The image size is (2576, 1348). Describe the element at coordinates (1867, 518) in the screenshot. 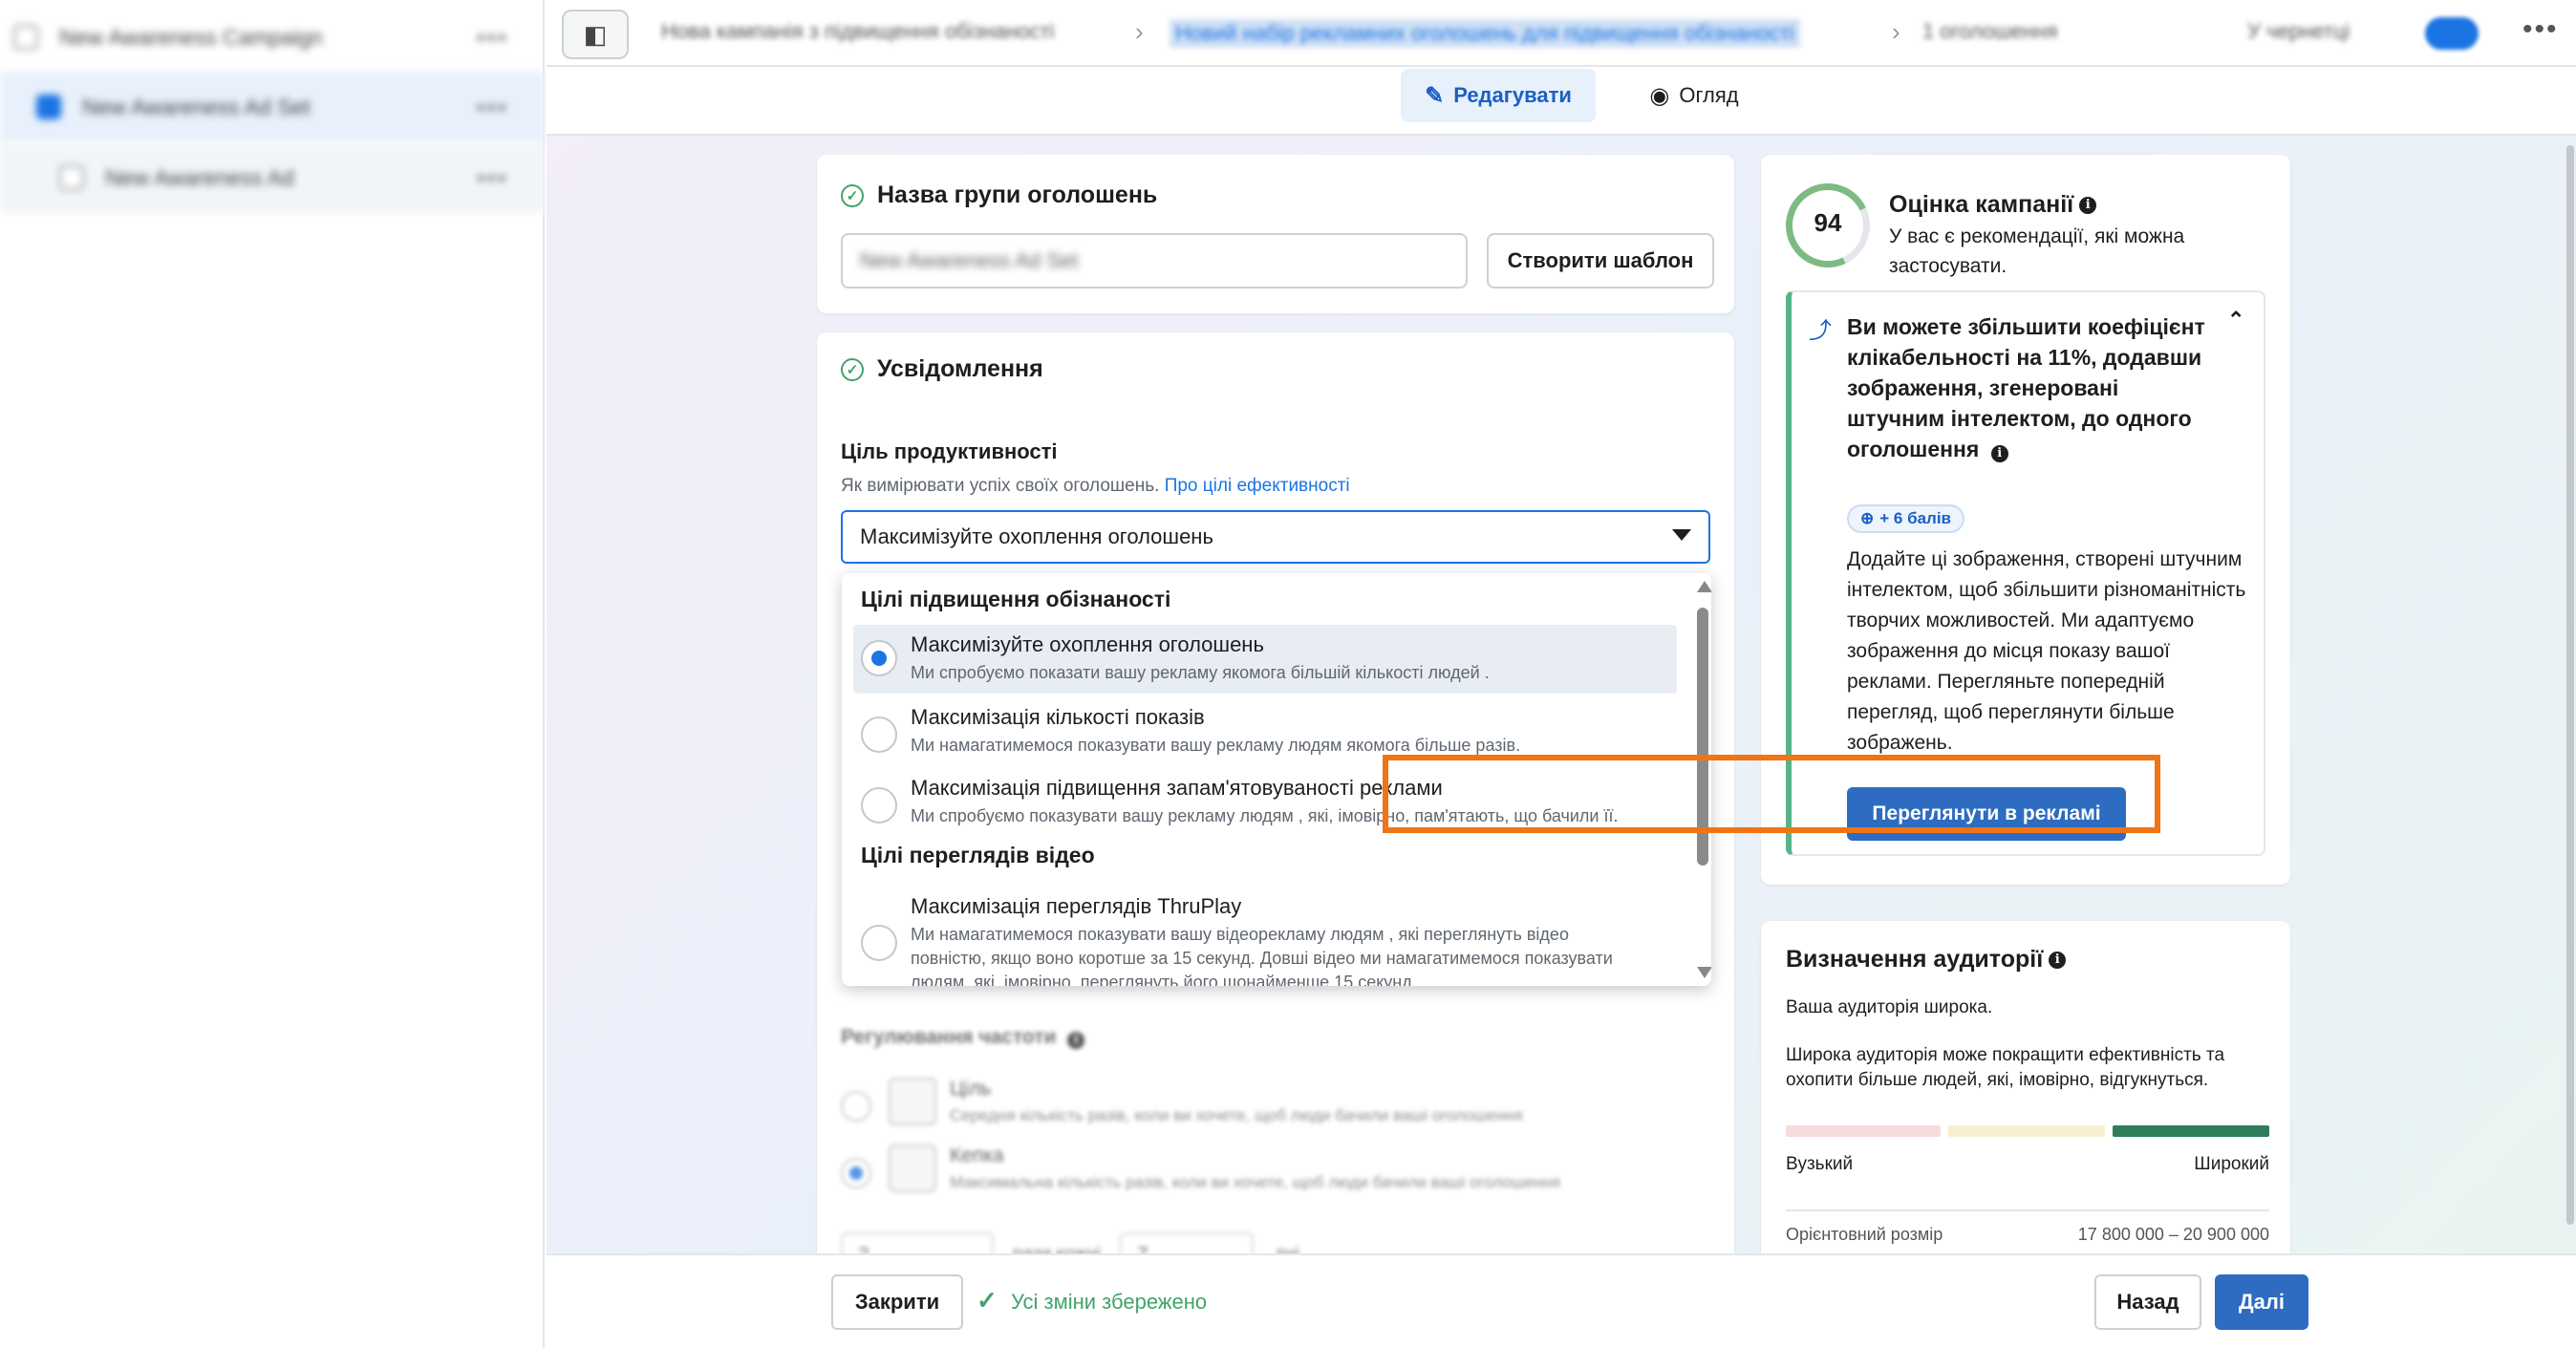

I see `arrow-up-circle-icon: ⊕` at that location.